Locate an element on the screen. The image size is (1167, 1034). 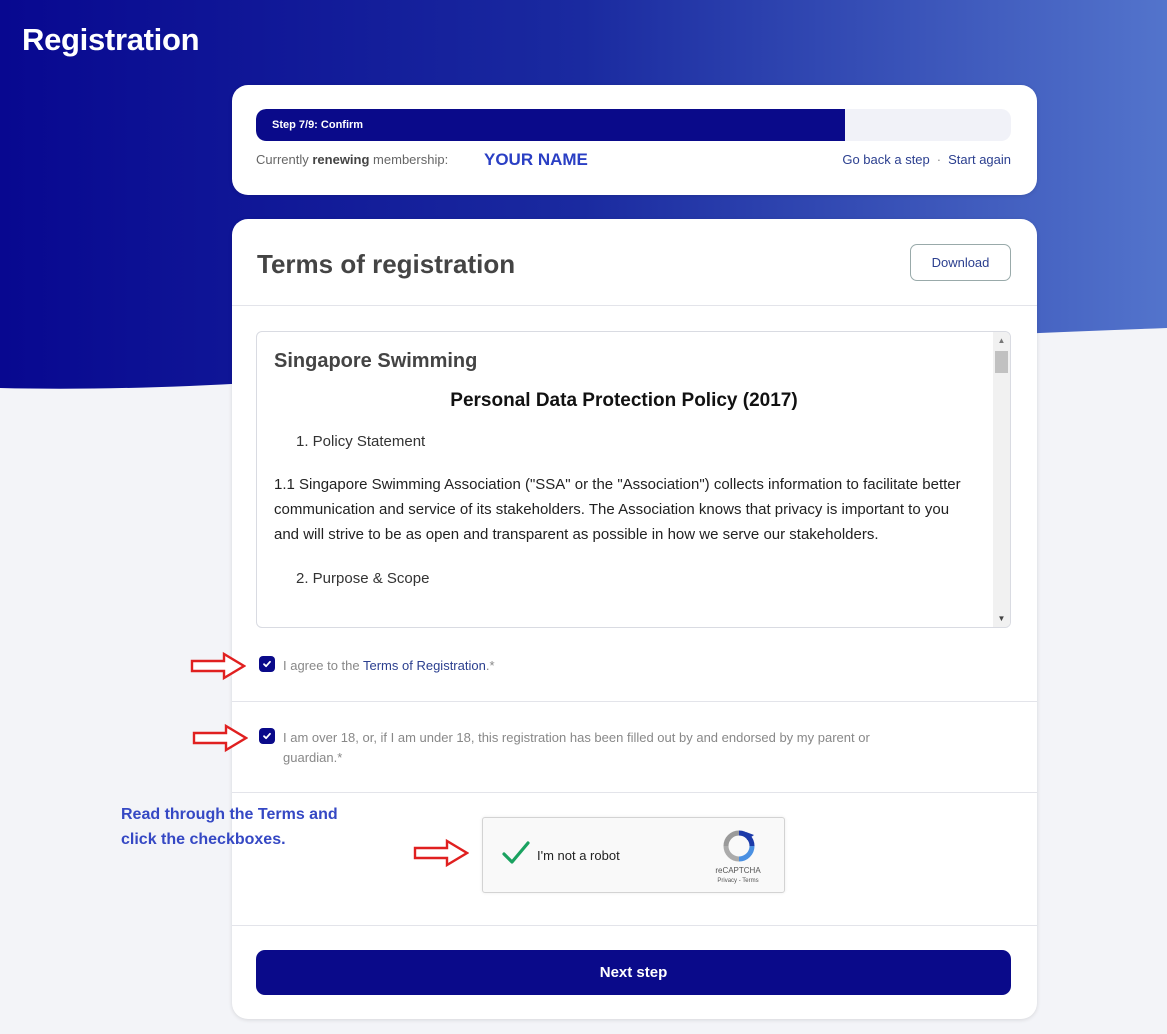
step-navigation: Go back a step · Start again is located at coordinates (926, 159).